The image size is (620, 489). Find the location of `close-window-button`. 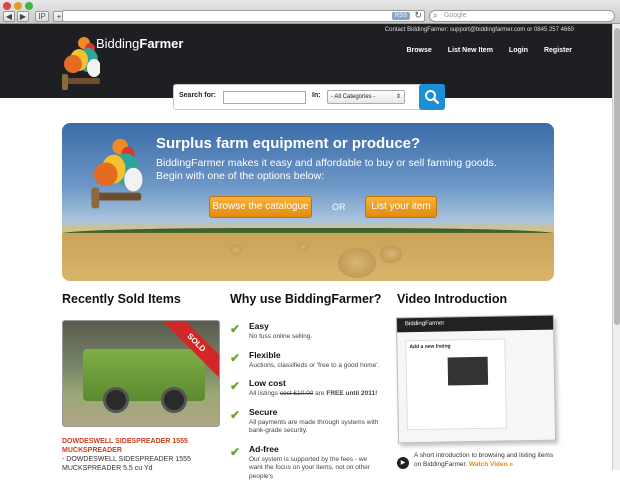

close-window-button is located at coordinates (7, 6).